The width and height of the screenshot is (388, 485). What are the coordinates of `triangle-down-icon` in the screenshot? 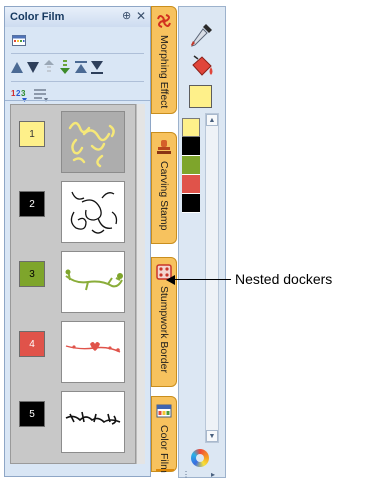 It's located at (33, 67).